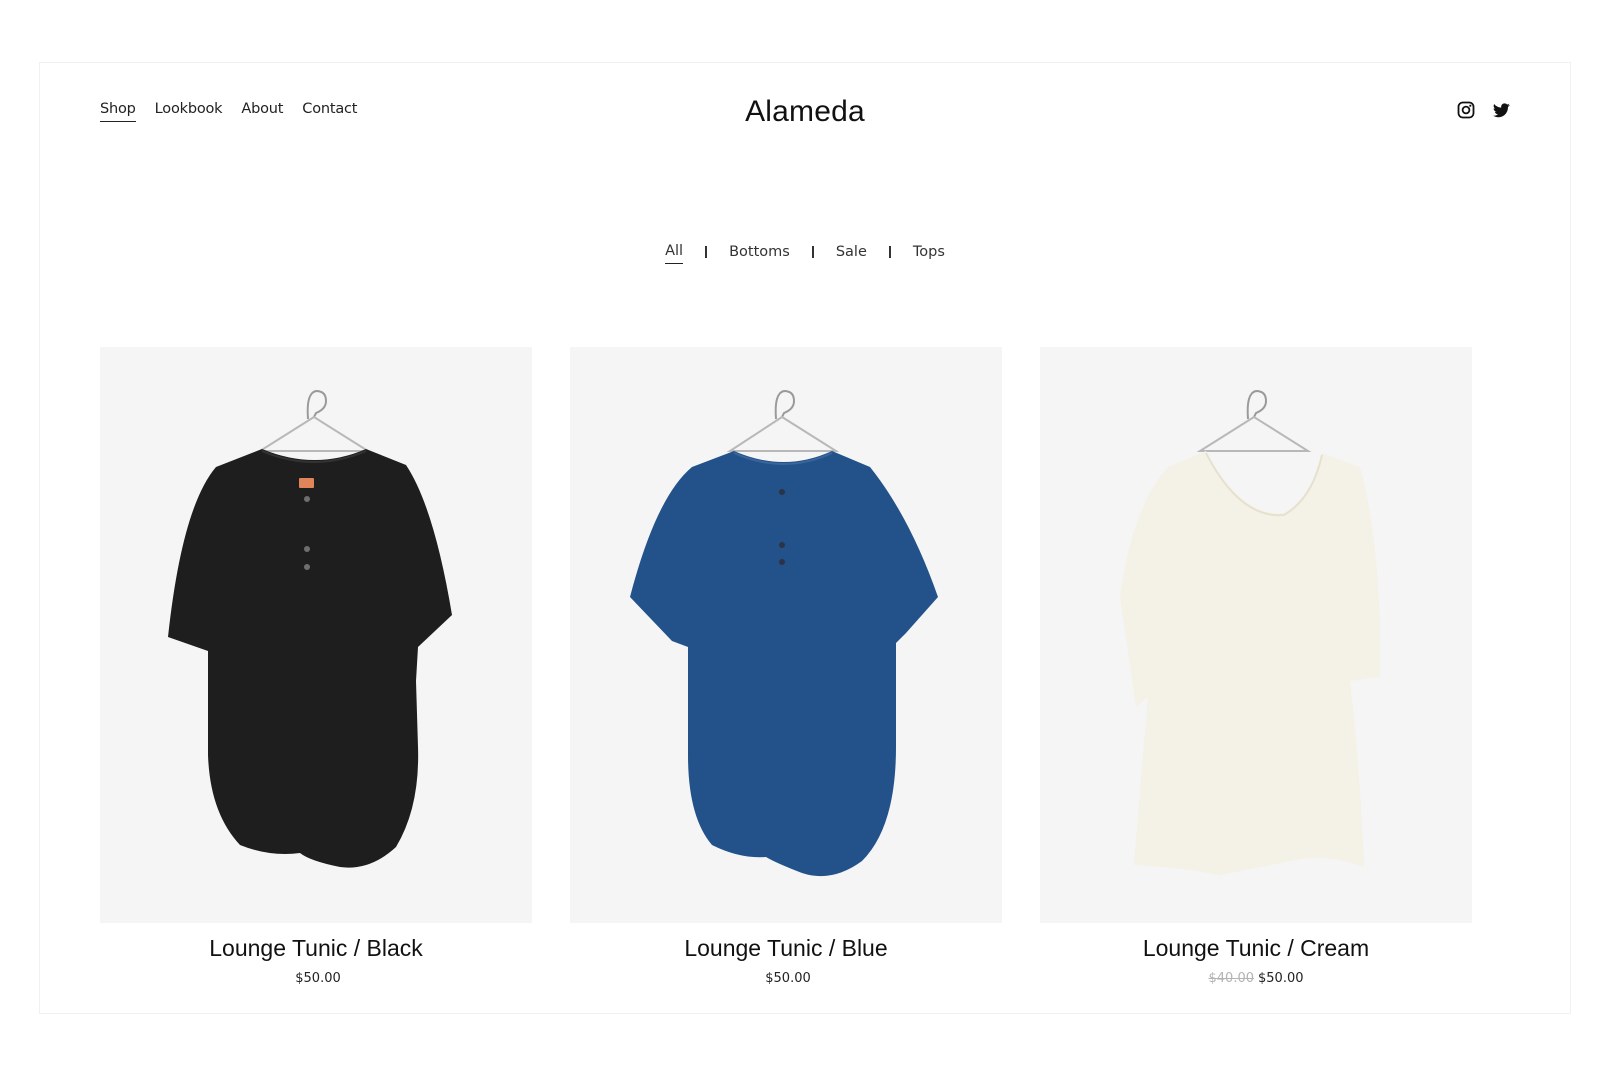 Image resolution: width=1600 pixels, height=1080 pixels. I want to click on original-price: $40.00, so click(1231, 978).